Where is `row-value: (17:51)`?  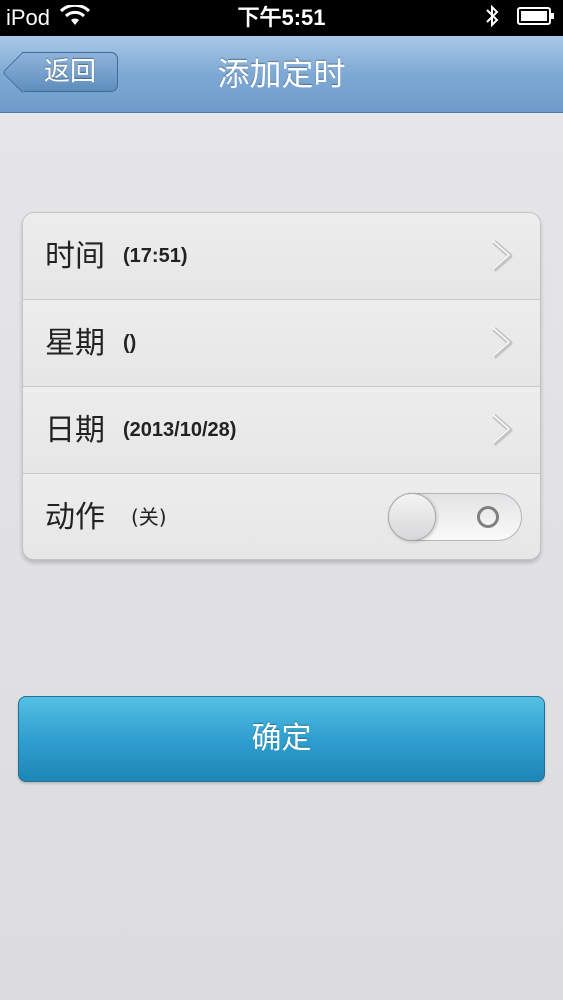
row-value: (17:51) is located at coordinates (155, 256).